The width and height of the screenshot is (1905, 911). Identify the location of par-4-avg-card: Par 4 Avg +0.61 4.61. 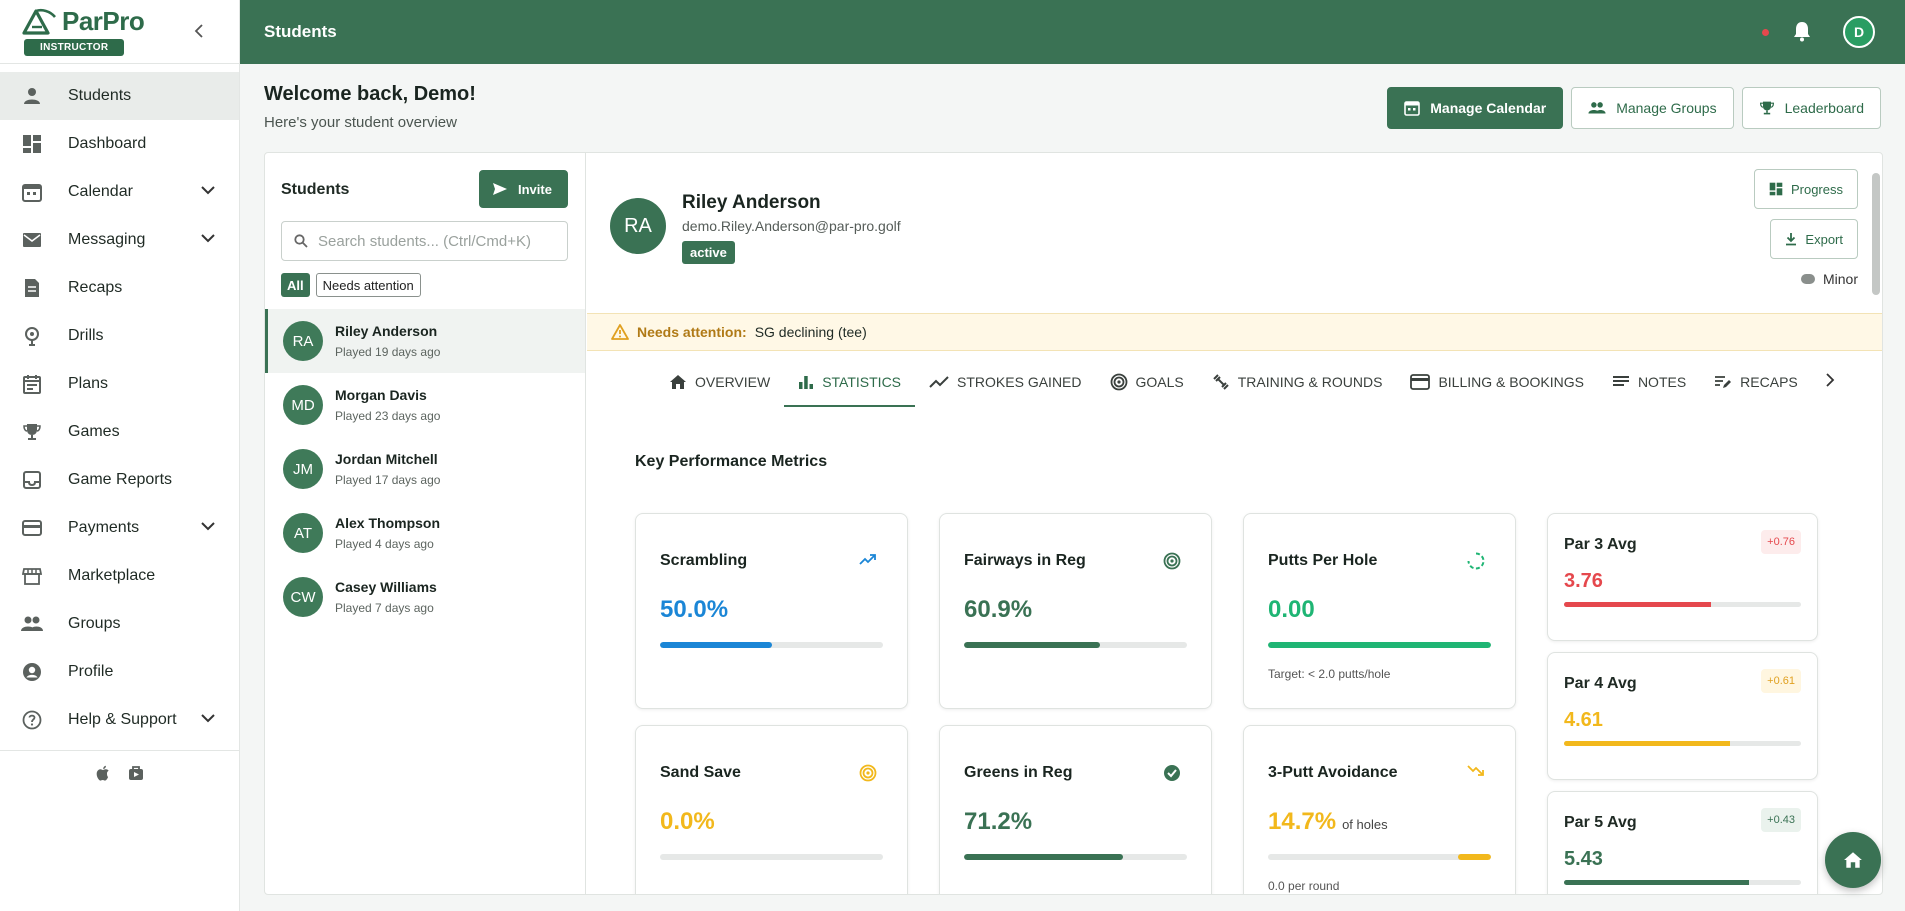
(1682, 716).